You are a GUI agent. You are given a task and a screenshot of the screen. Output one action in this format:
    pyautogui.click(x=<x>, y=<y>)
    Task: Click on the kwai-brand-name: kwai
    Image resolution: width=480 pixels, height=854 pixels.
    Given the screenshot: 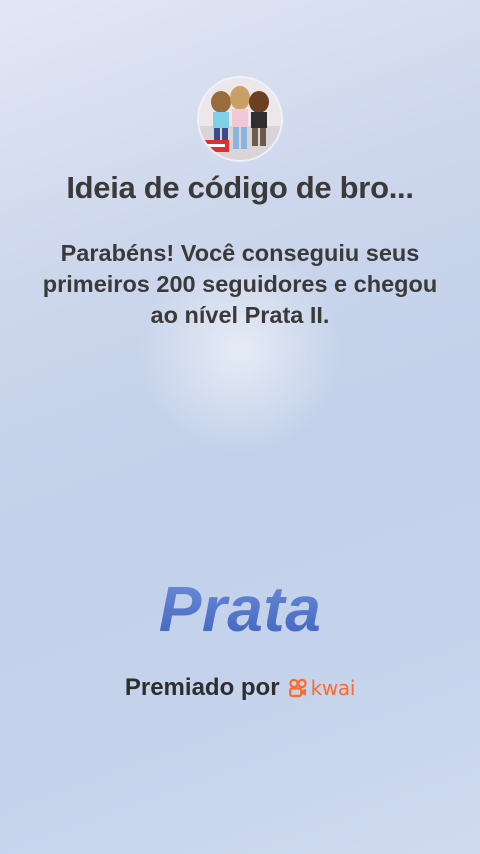 What is the action you would take?
    pyautogui.click(x=333, y=688)
    